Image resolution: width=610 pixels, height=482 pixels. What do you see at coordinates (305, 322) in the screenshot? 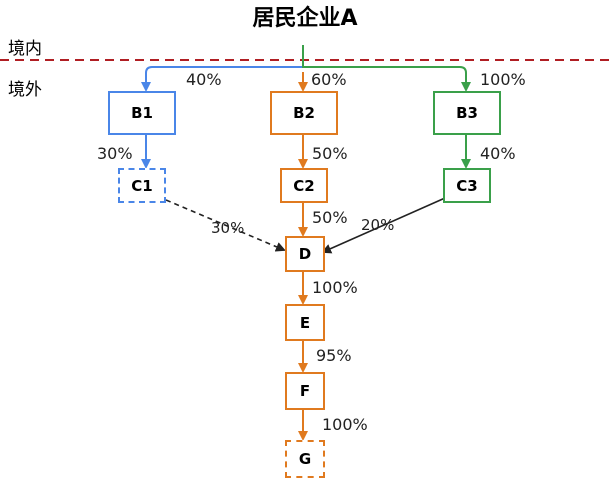
I see `node-e: E` at bounding box center [305, 322].